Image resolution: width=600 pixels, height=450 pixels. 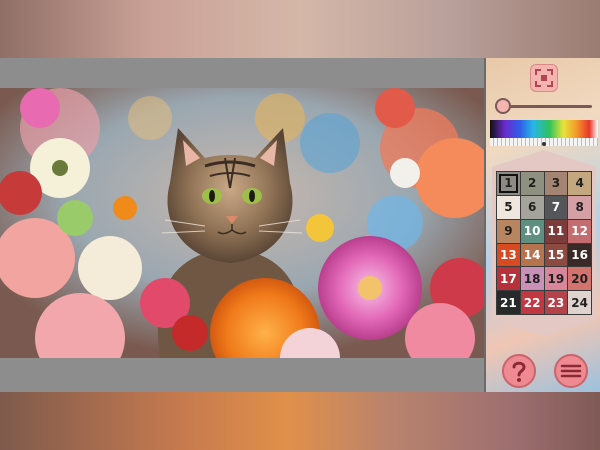 I want to click on palette-swatch-5: 5, so click(x=508, y=207).